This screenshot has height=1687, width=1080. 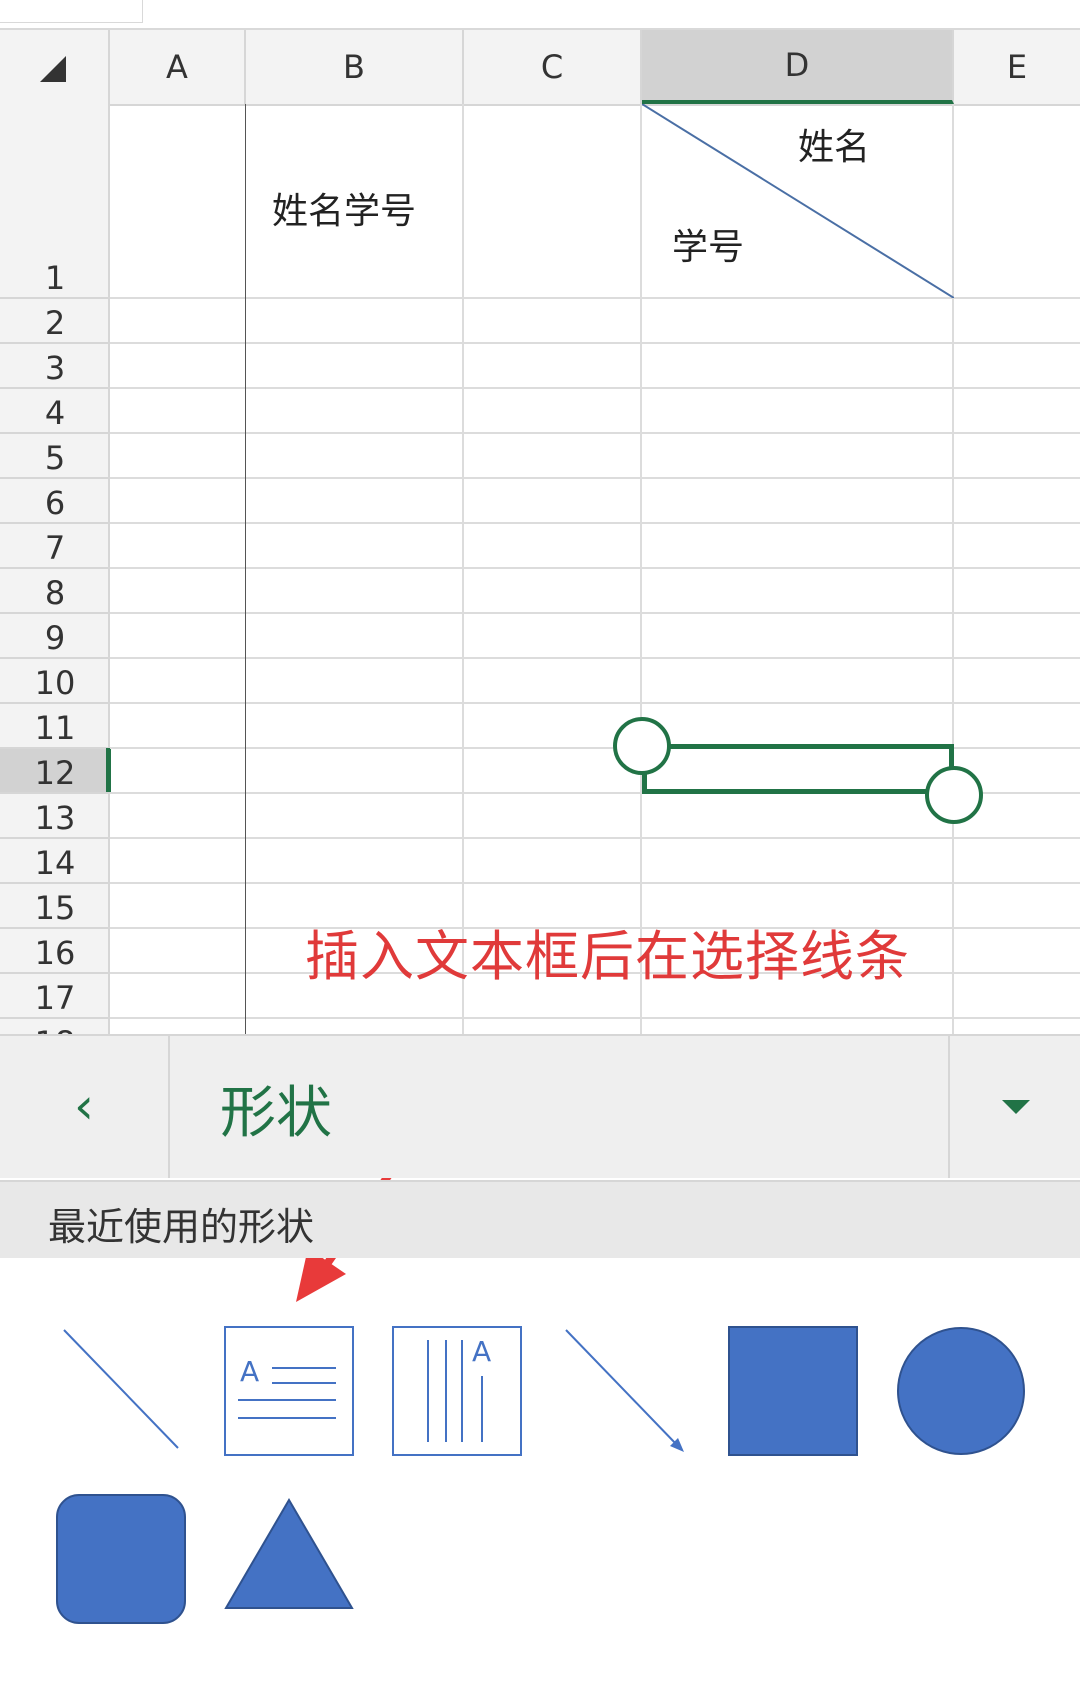 What do you see at coordinates (798, 67) in the screenshot?
I see `column-header-d: D` at bounding box center [798, 67].